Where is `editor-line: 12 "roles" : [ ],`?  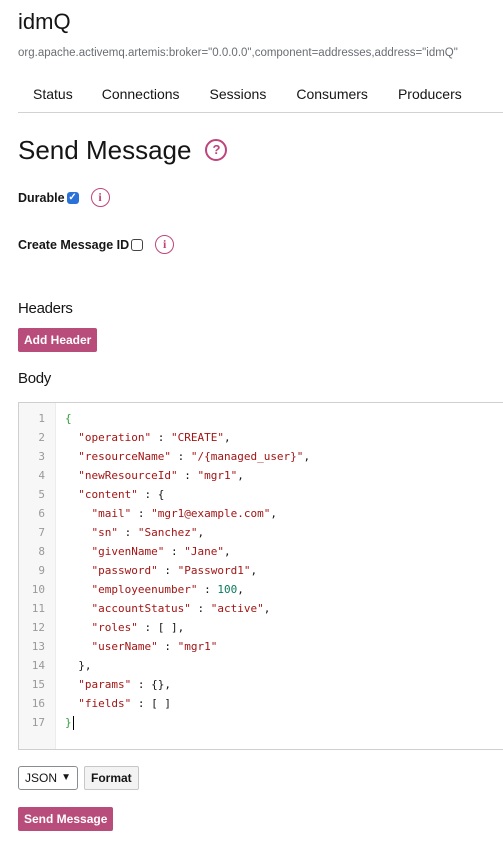
editor-line: 12 "roles" : [ ], is located at coordinates (261, 627).